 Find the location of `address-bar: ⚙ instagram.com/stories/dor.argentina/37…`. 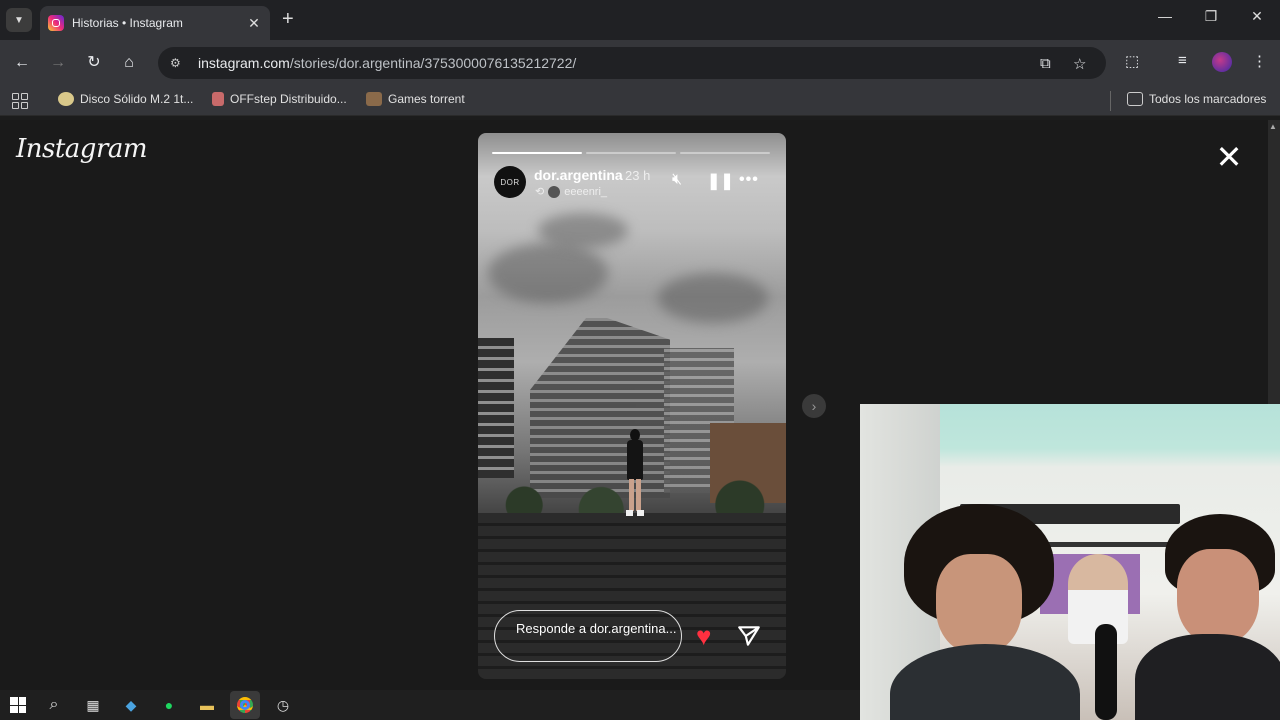

address-bar: ⚙ instagram.com/stories/dor.argentina/37… is located at coordinates (632, 63).